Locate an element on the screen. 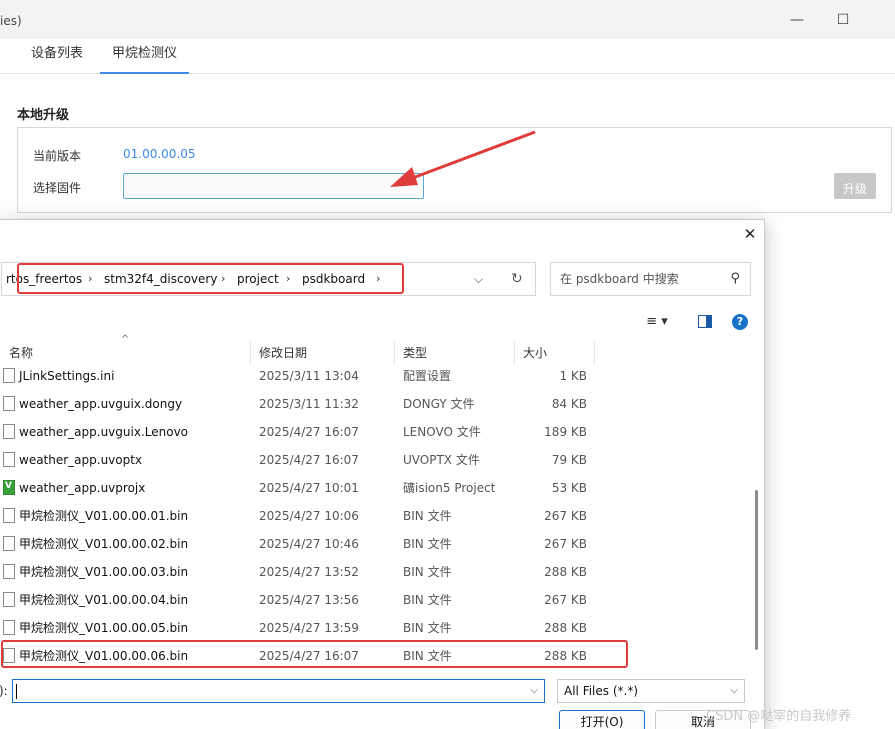 The image size is (895, 729). keil-project-icon is located at coordinates (9, 487).